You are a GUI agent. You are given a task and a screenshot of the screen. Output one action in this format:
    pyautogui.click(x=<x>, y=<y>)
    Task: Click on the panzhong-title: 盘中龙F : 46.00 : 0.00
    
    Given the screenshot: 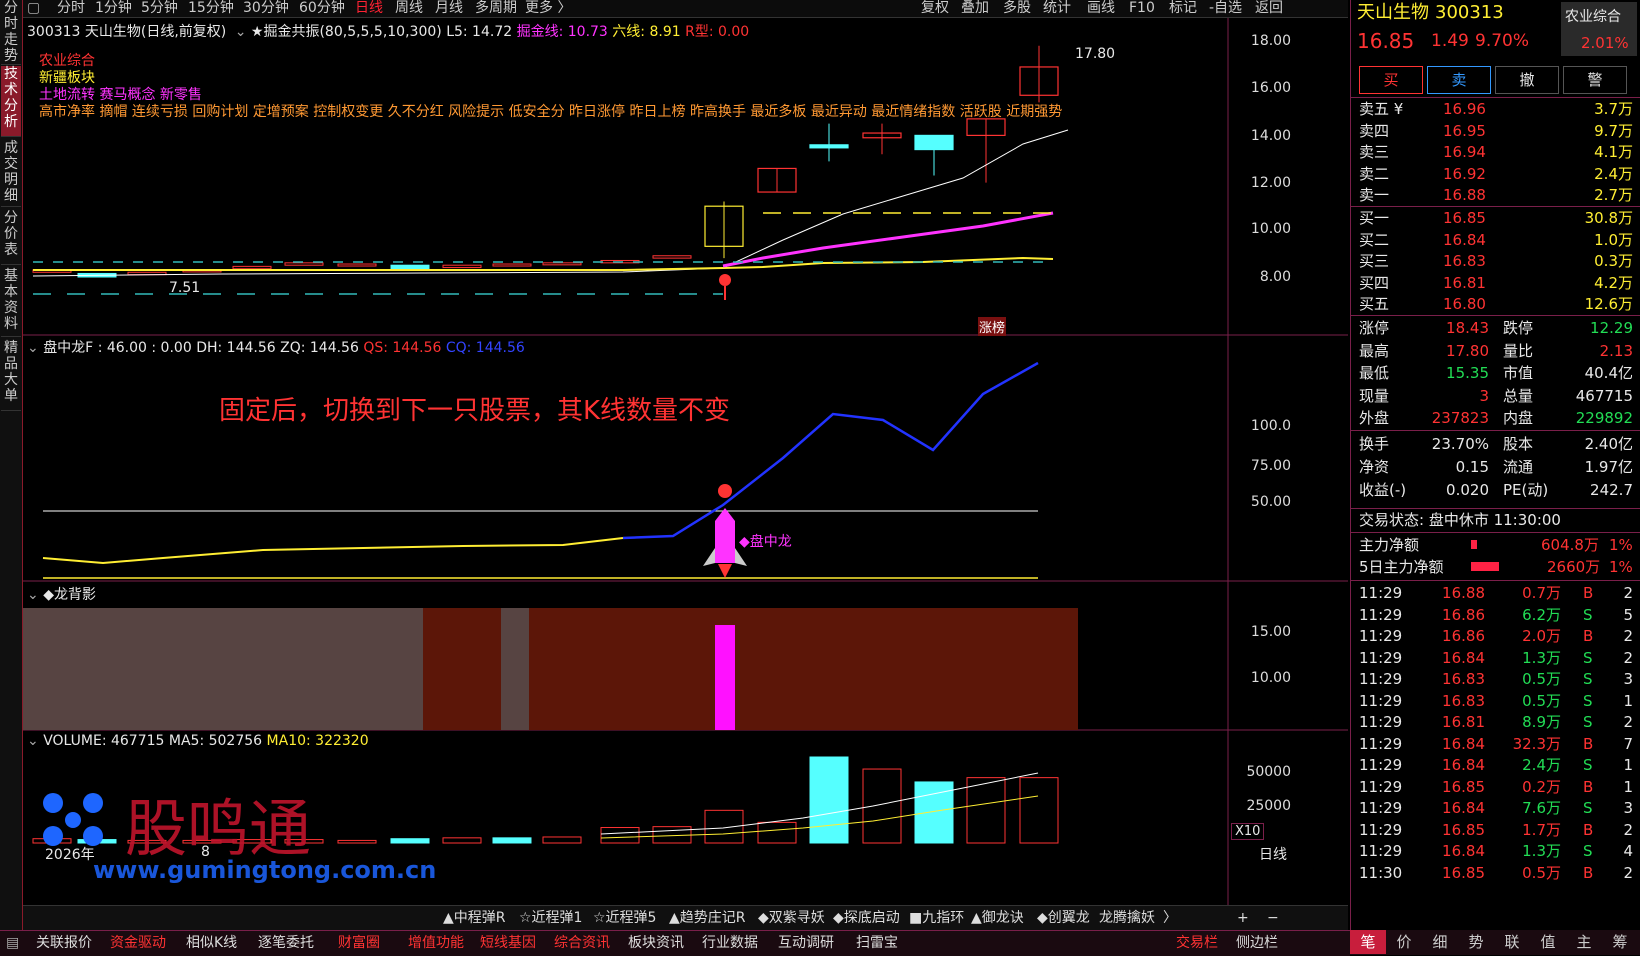 What is the action you would take?
    pyautogui.click(x=117, y=348)
    